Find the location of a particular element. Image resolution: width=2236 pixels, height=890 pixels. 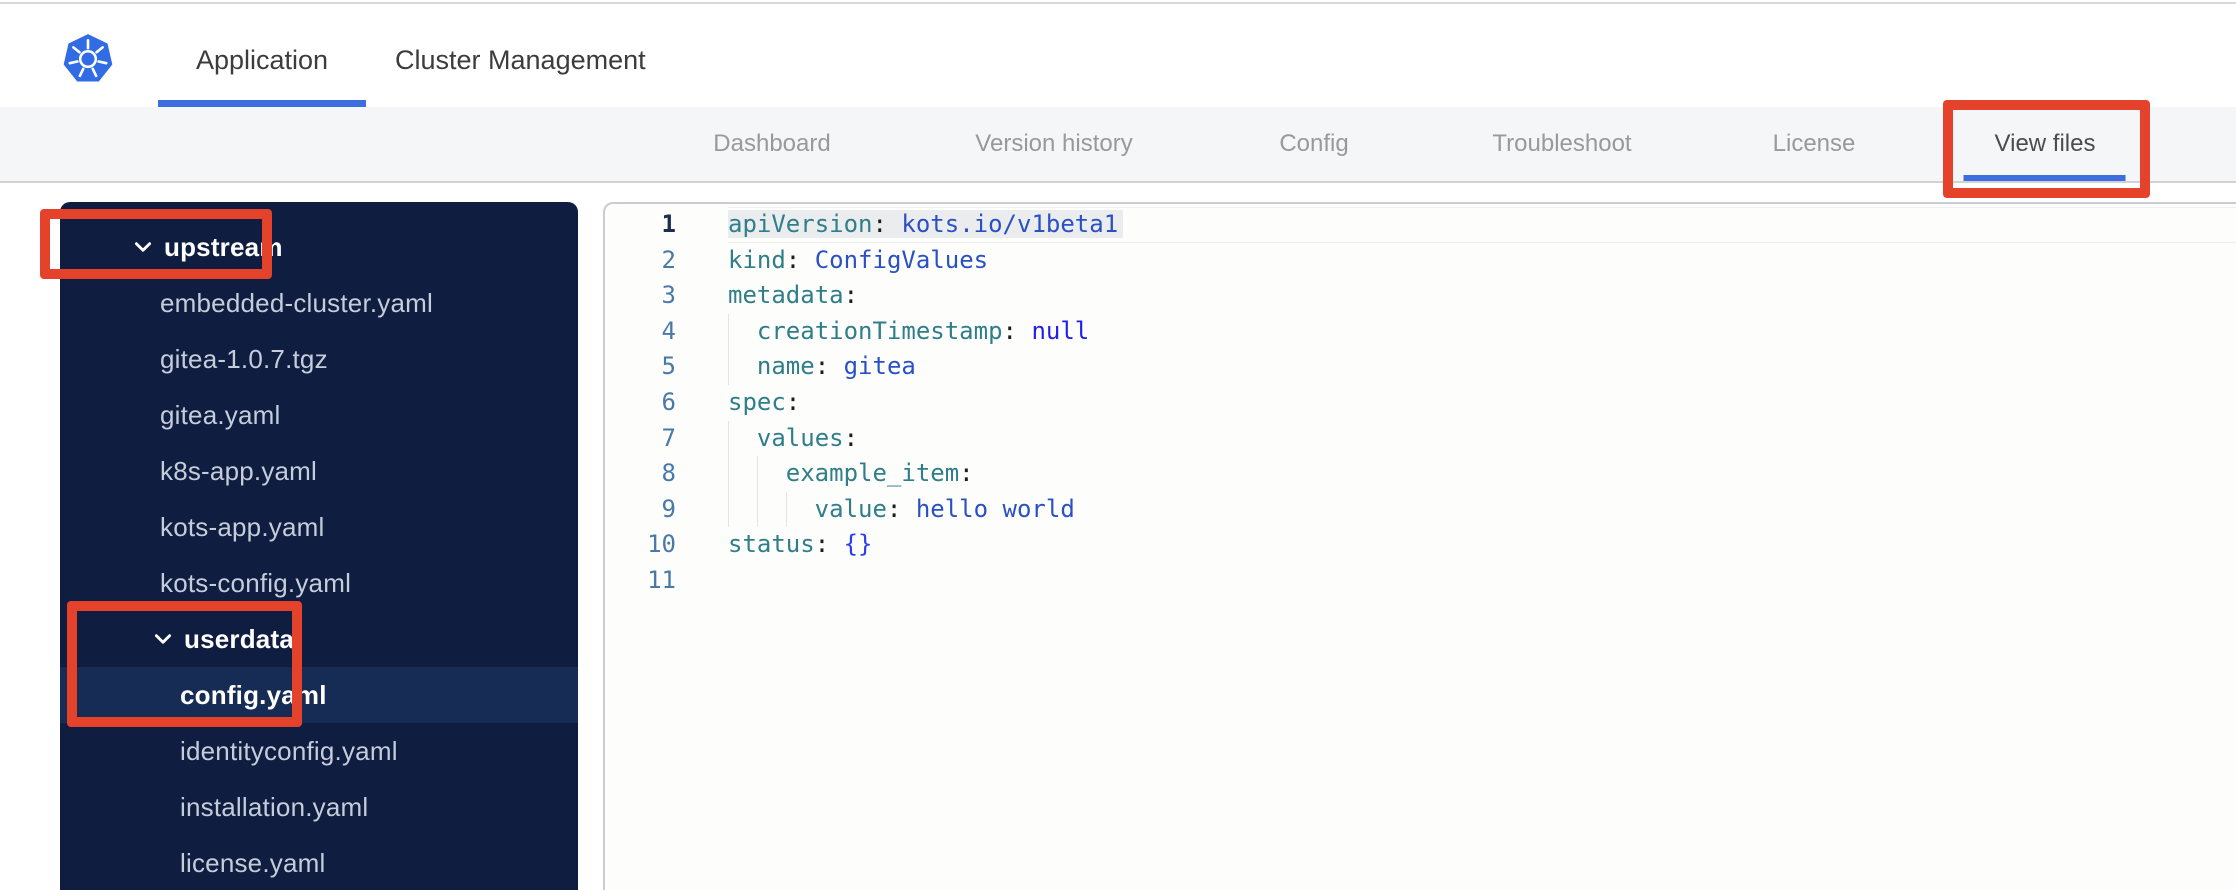

selected-text: apiVersion: kots.io/v1beta1 is located at coordinates (926, 224).